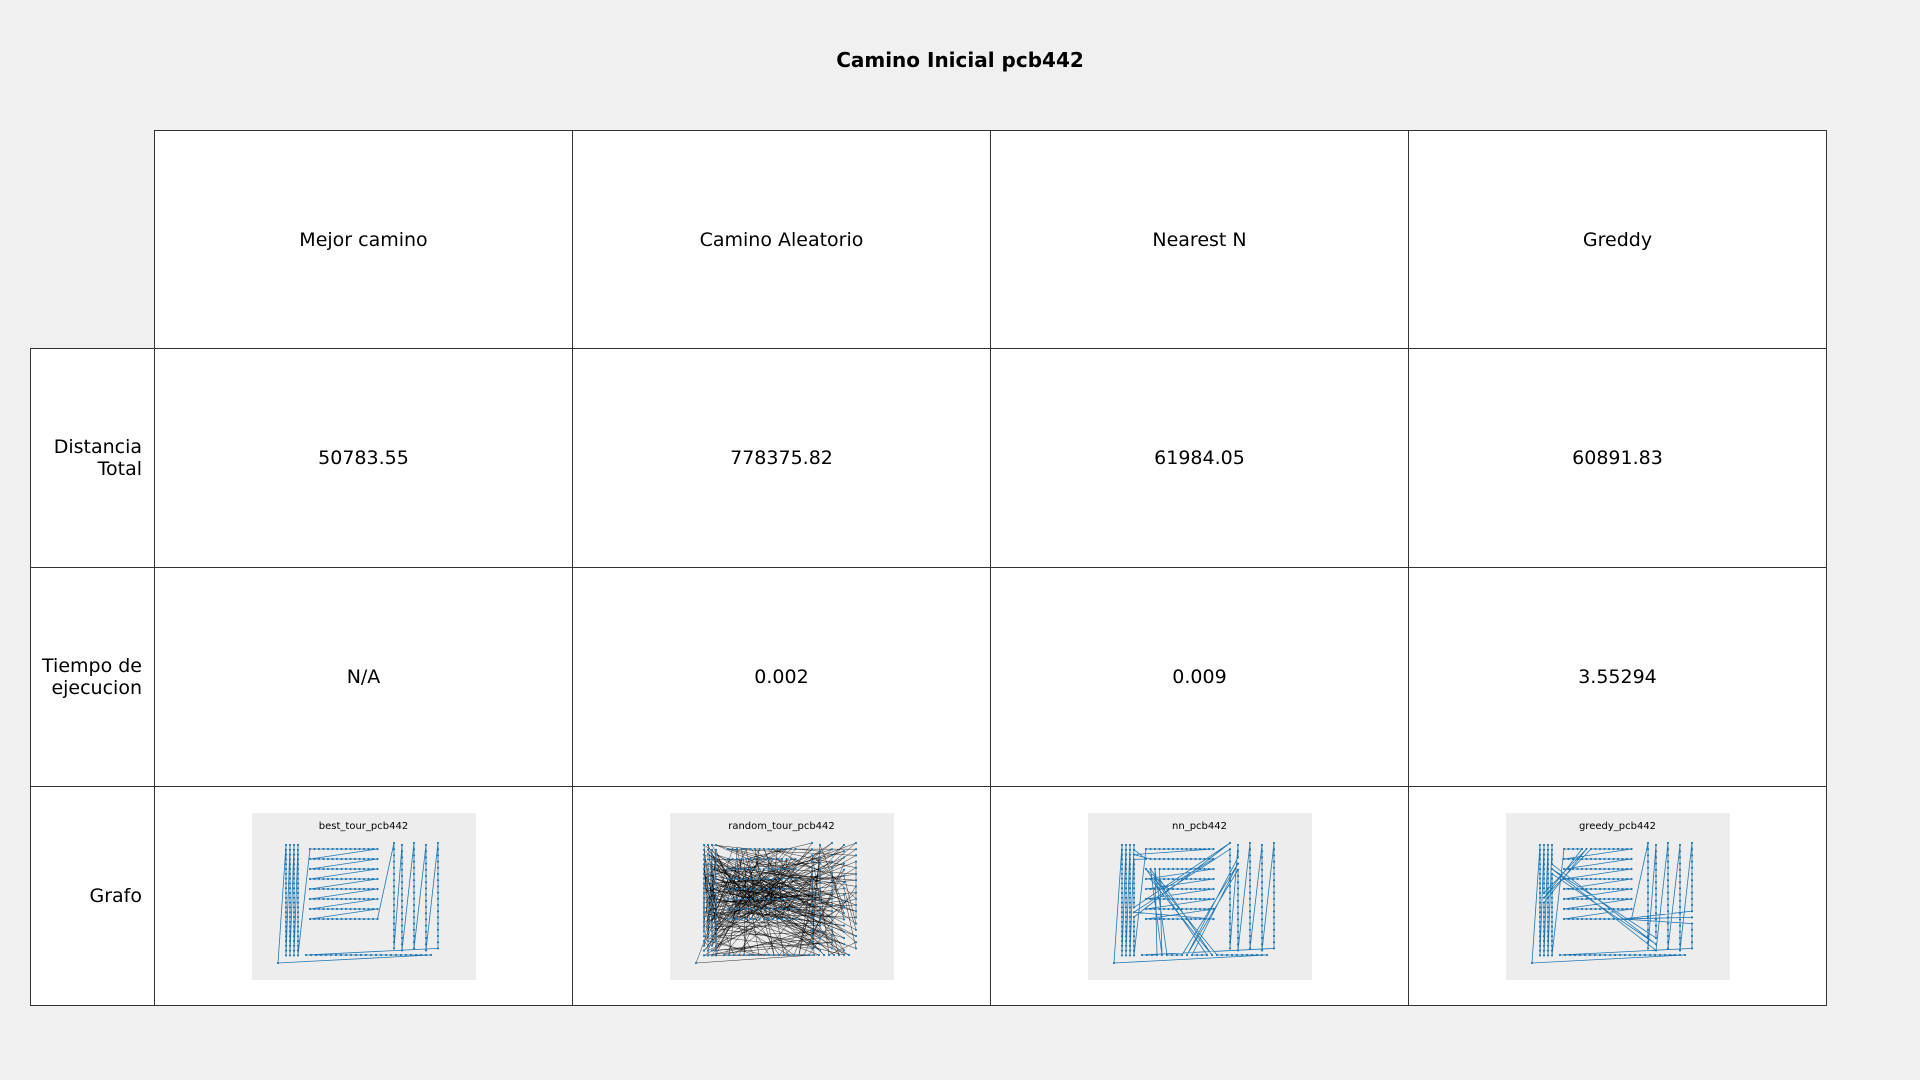  I want to click on row-label-distance: Distancia Total, so click(92, 458).